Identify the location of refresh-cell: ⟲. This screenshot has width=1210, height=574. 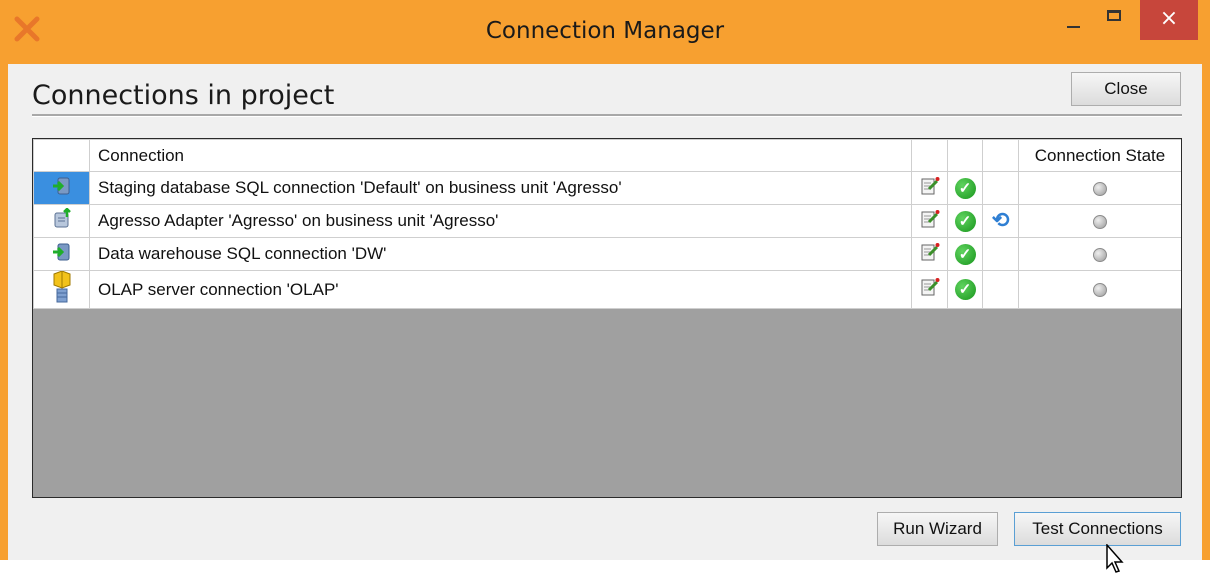
(1000, 221).